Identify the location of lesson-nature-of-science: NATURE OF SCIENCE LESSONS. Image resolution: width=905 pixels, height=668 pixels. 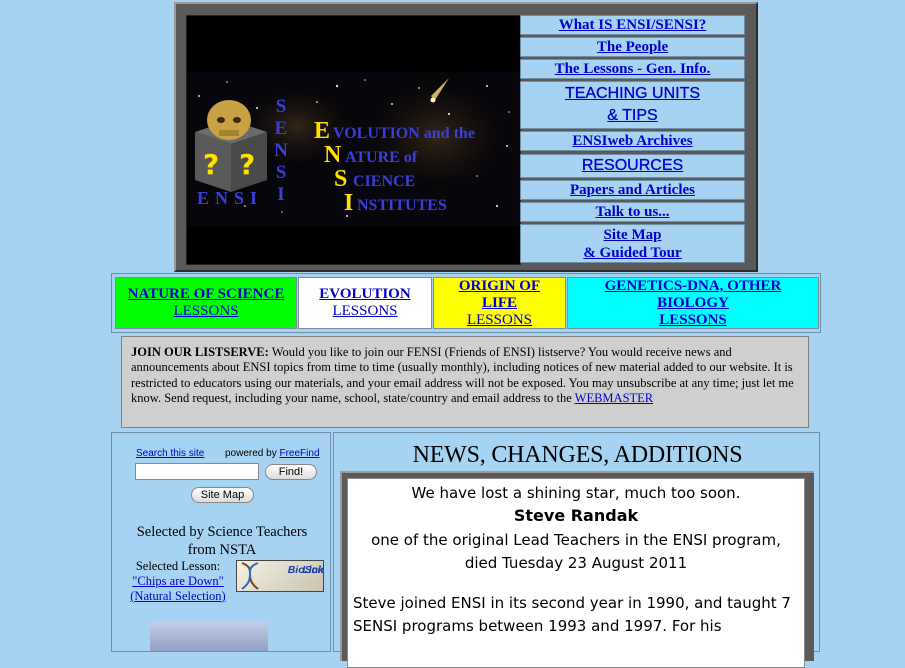
(206, 303).